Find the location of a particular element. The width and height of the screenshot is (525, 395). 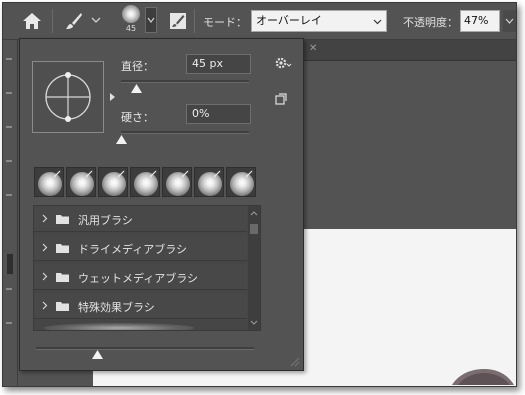

diameter-slider is located at coordinates (185, 81).